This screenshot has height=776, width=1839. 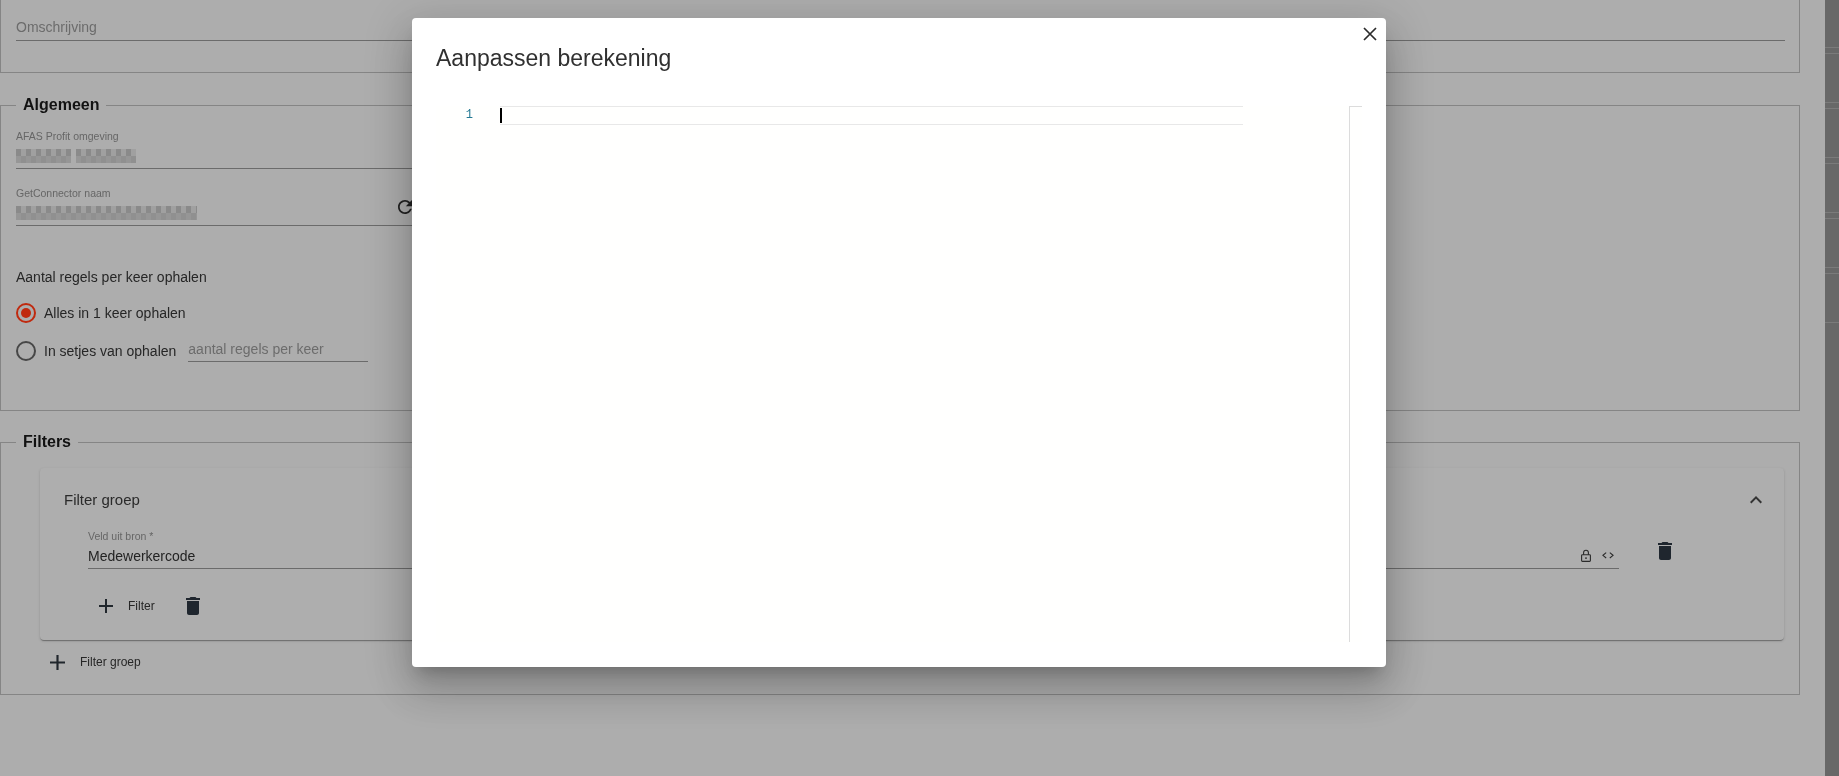 I want to click on filter-group-title: Filter groep, so click(x=102, y=500).